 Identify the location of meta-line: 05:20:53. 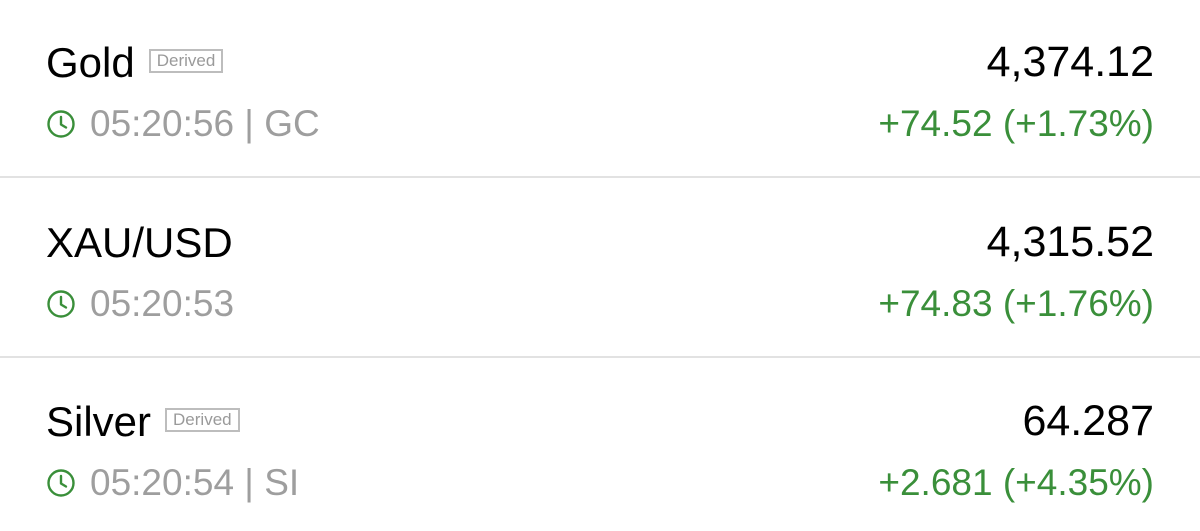
(140, 304).